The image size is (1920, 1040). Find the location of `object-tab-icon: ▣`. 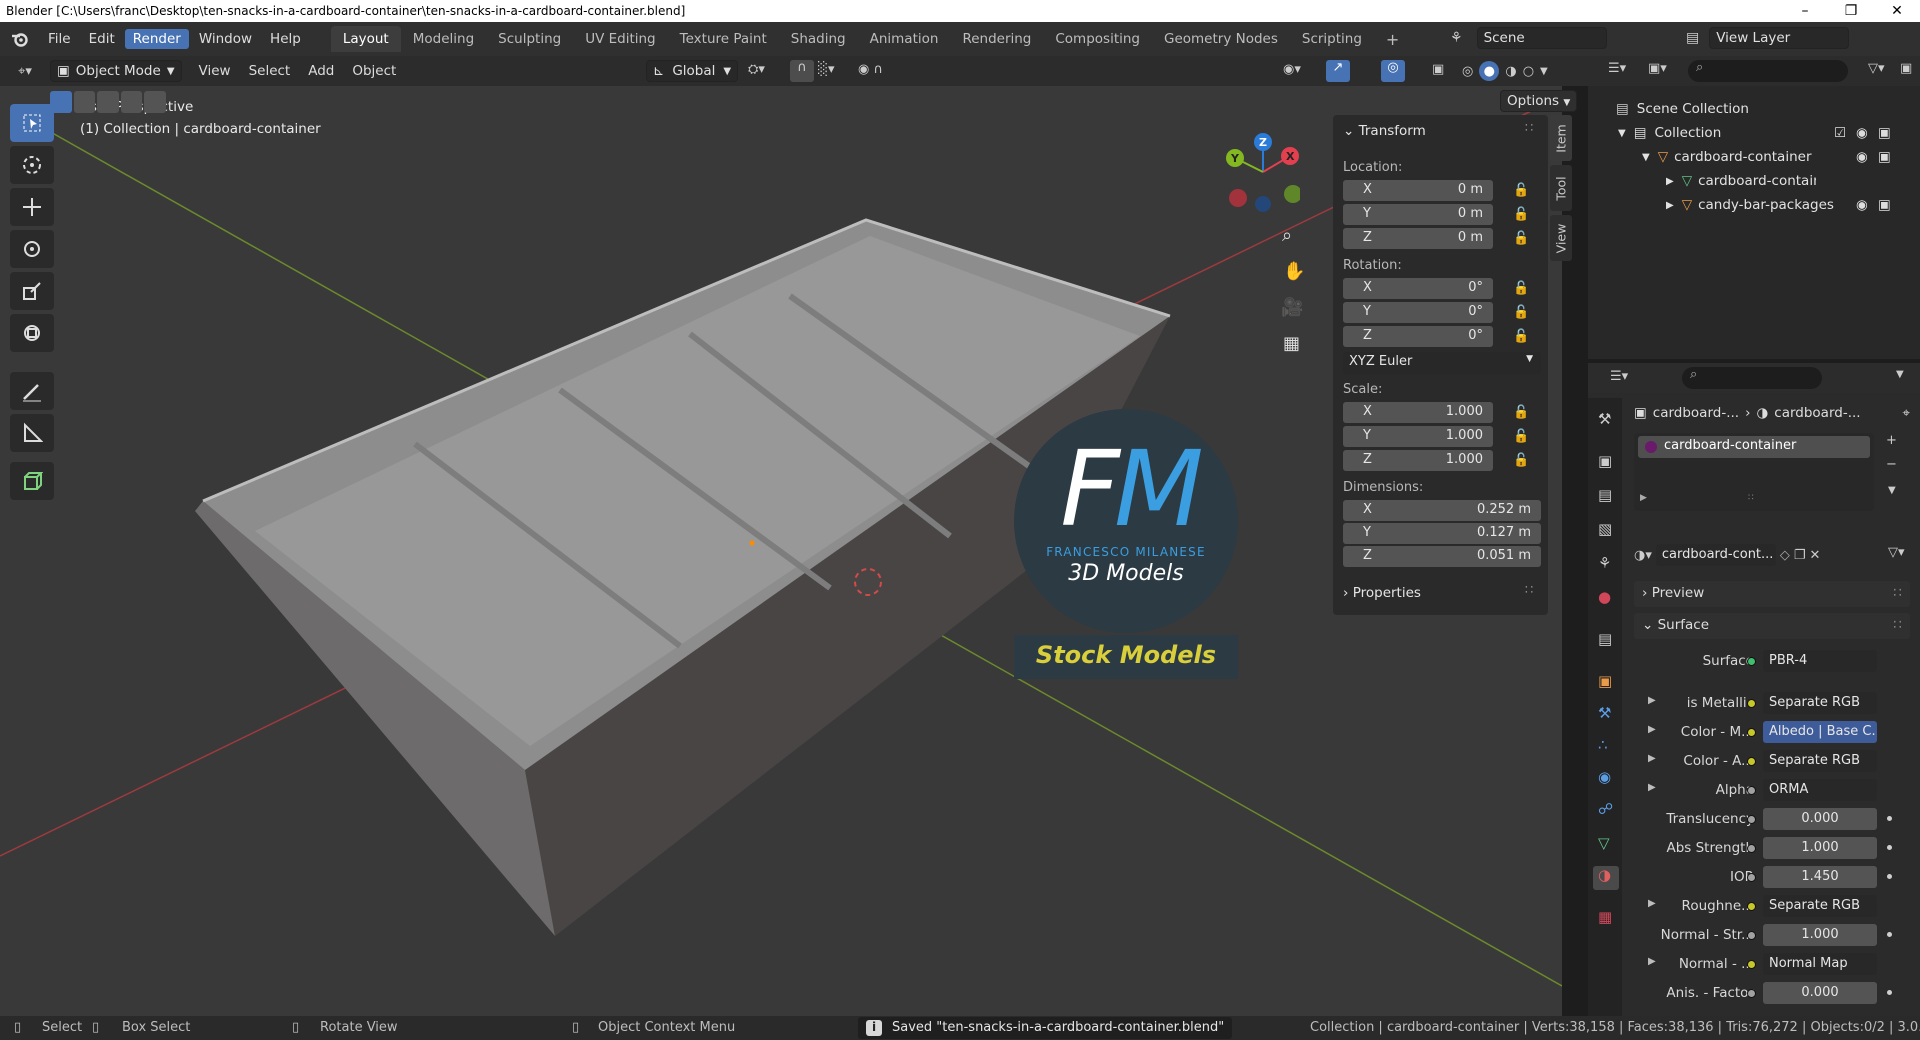

object-tab-icon: ▣ is located at coordinates (1606, 681).